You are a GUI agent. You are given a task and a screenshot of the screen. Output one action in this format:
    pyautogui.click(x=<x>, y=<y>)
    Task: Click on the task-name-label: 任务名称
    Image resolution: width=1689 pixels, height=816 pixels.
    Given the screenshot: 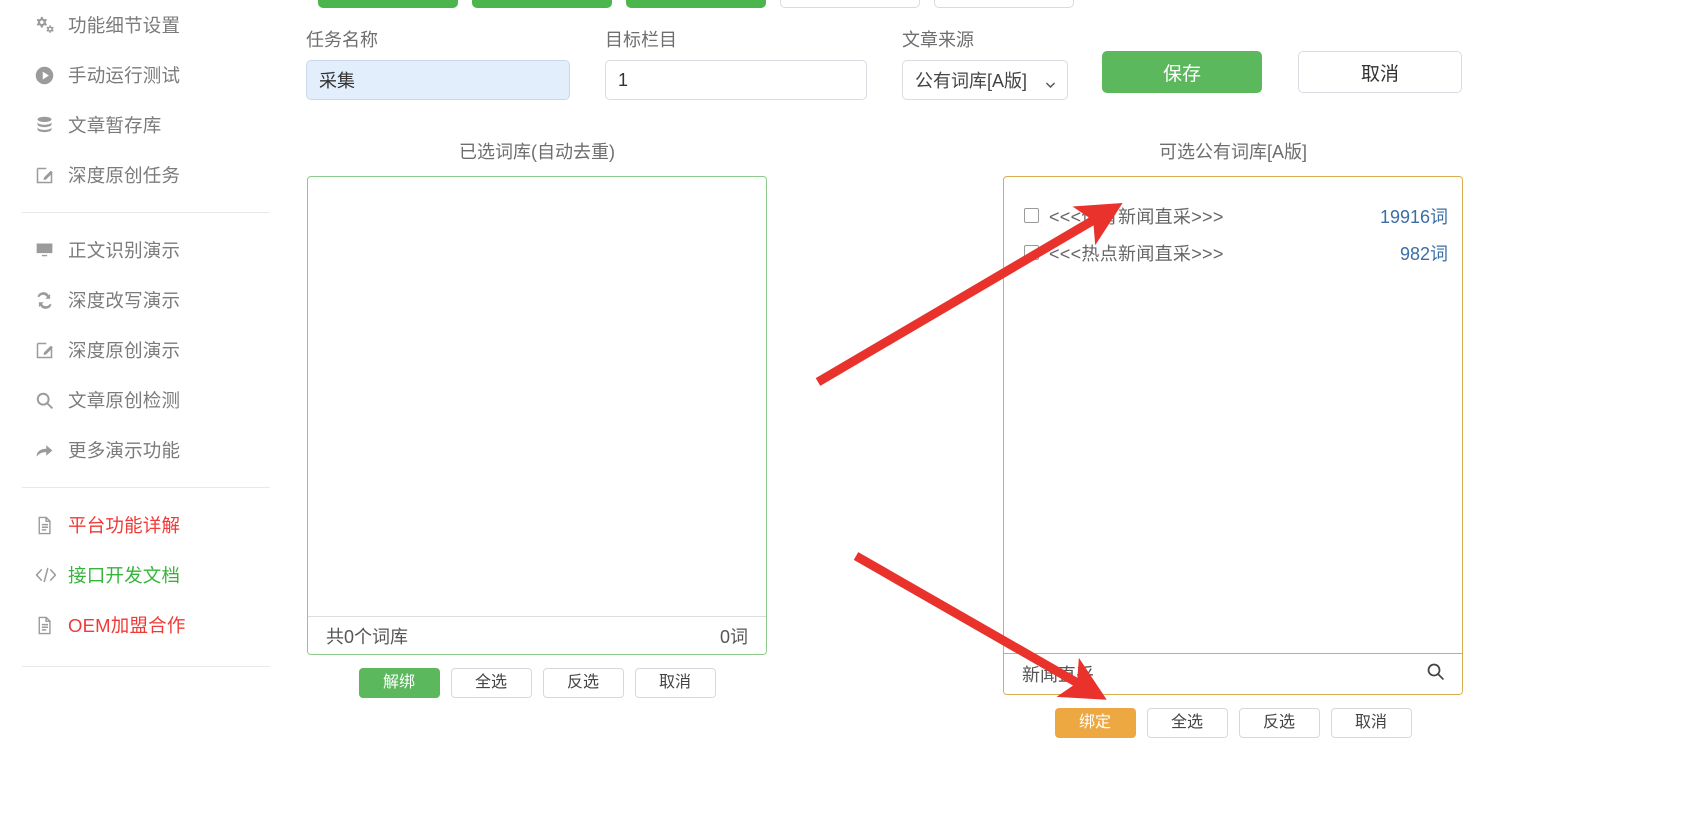 What is the action you would take?
    pyautogui.click(x=342, y=40)
    